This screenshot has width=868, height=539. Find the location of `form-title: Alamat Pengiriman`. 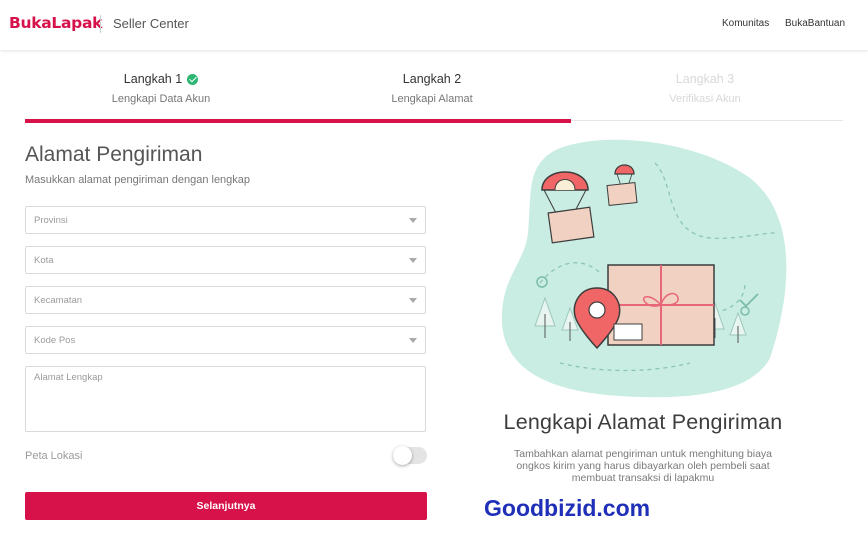

form-title: Alamat Pengiriman is located at coordinates (114, 154).